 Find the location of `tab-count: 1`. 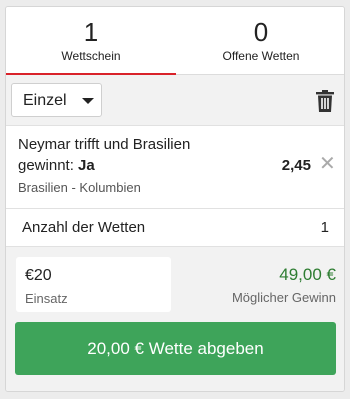

tab-count: 1 is located at coordinates (91, 32).